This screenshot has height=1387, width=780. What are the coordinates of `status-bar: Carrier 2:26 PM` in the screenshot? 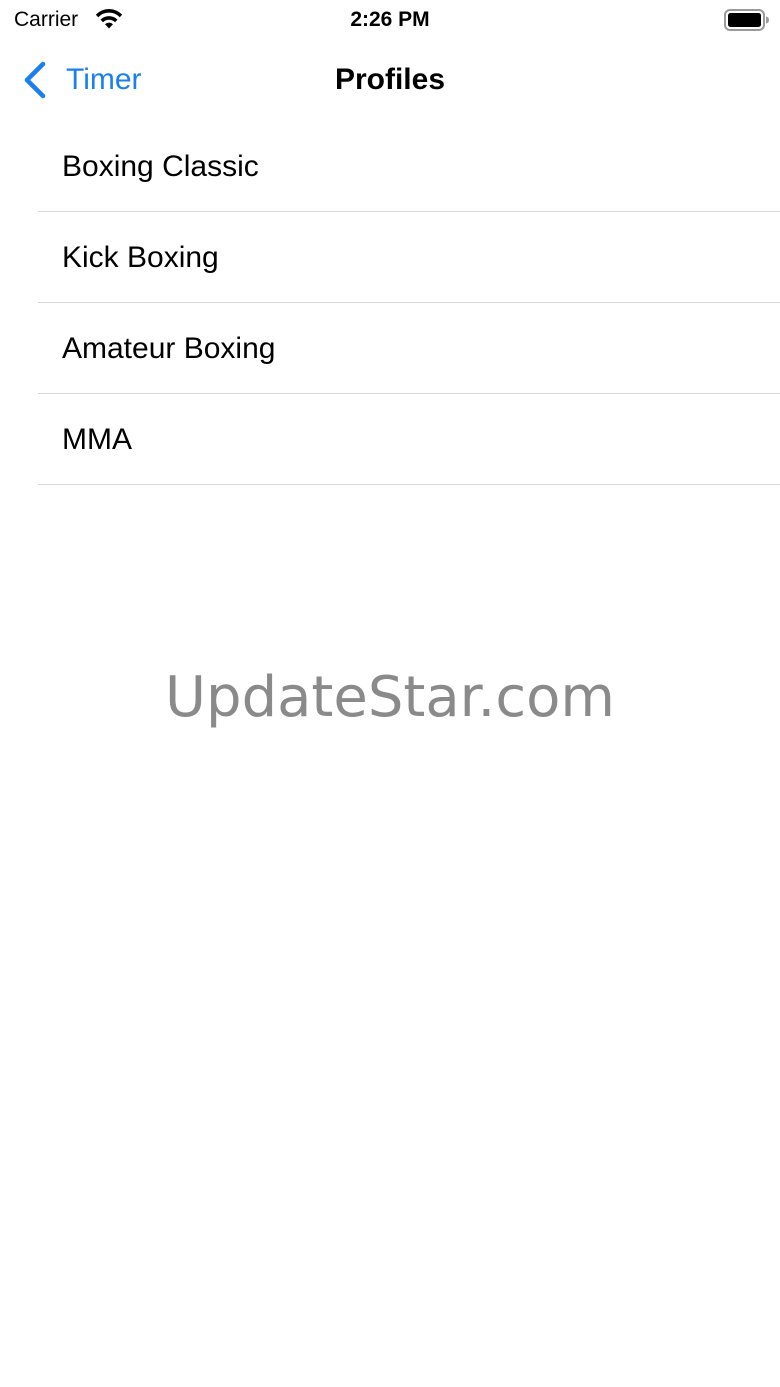 It's located at (390, 20).